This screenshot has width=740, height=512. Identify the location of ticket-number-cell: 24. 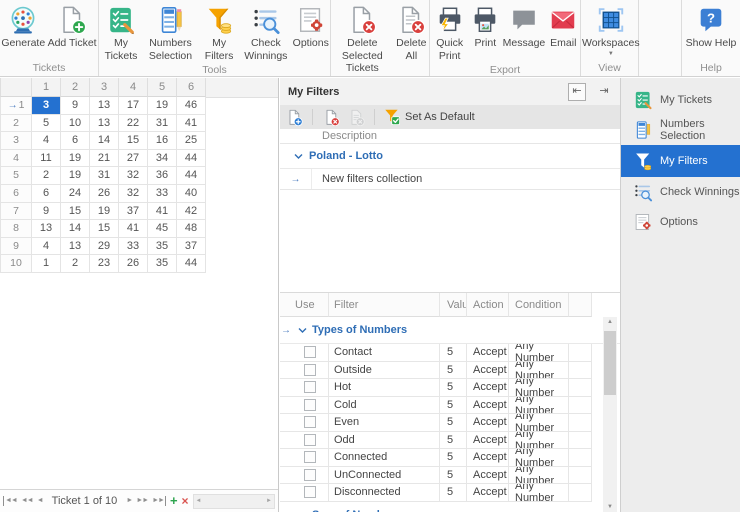
(75, 193).